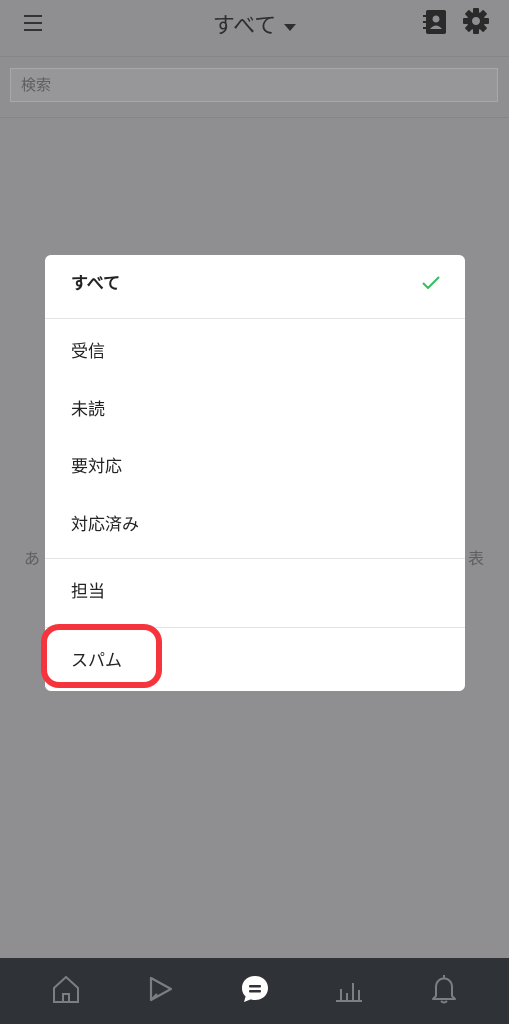 The image size is (509, 1024). I want to click on bottom-navigation, so click(254, 991).